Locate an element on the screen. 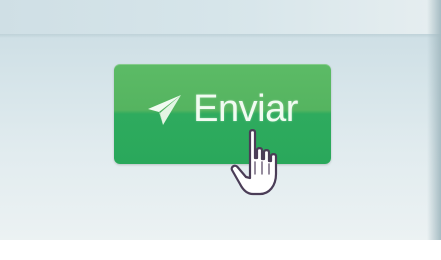  send-button-label: Enviar is located at coordinates (245, 108).